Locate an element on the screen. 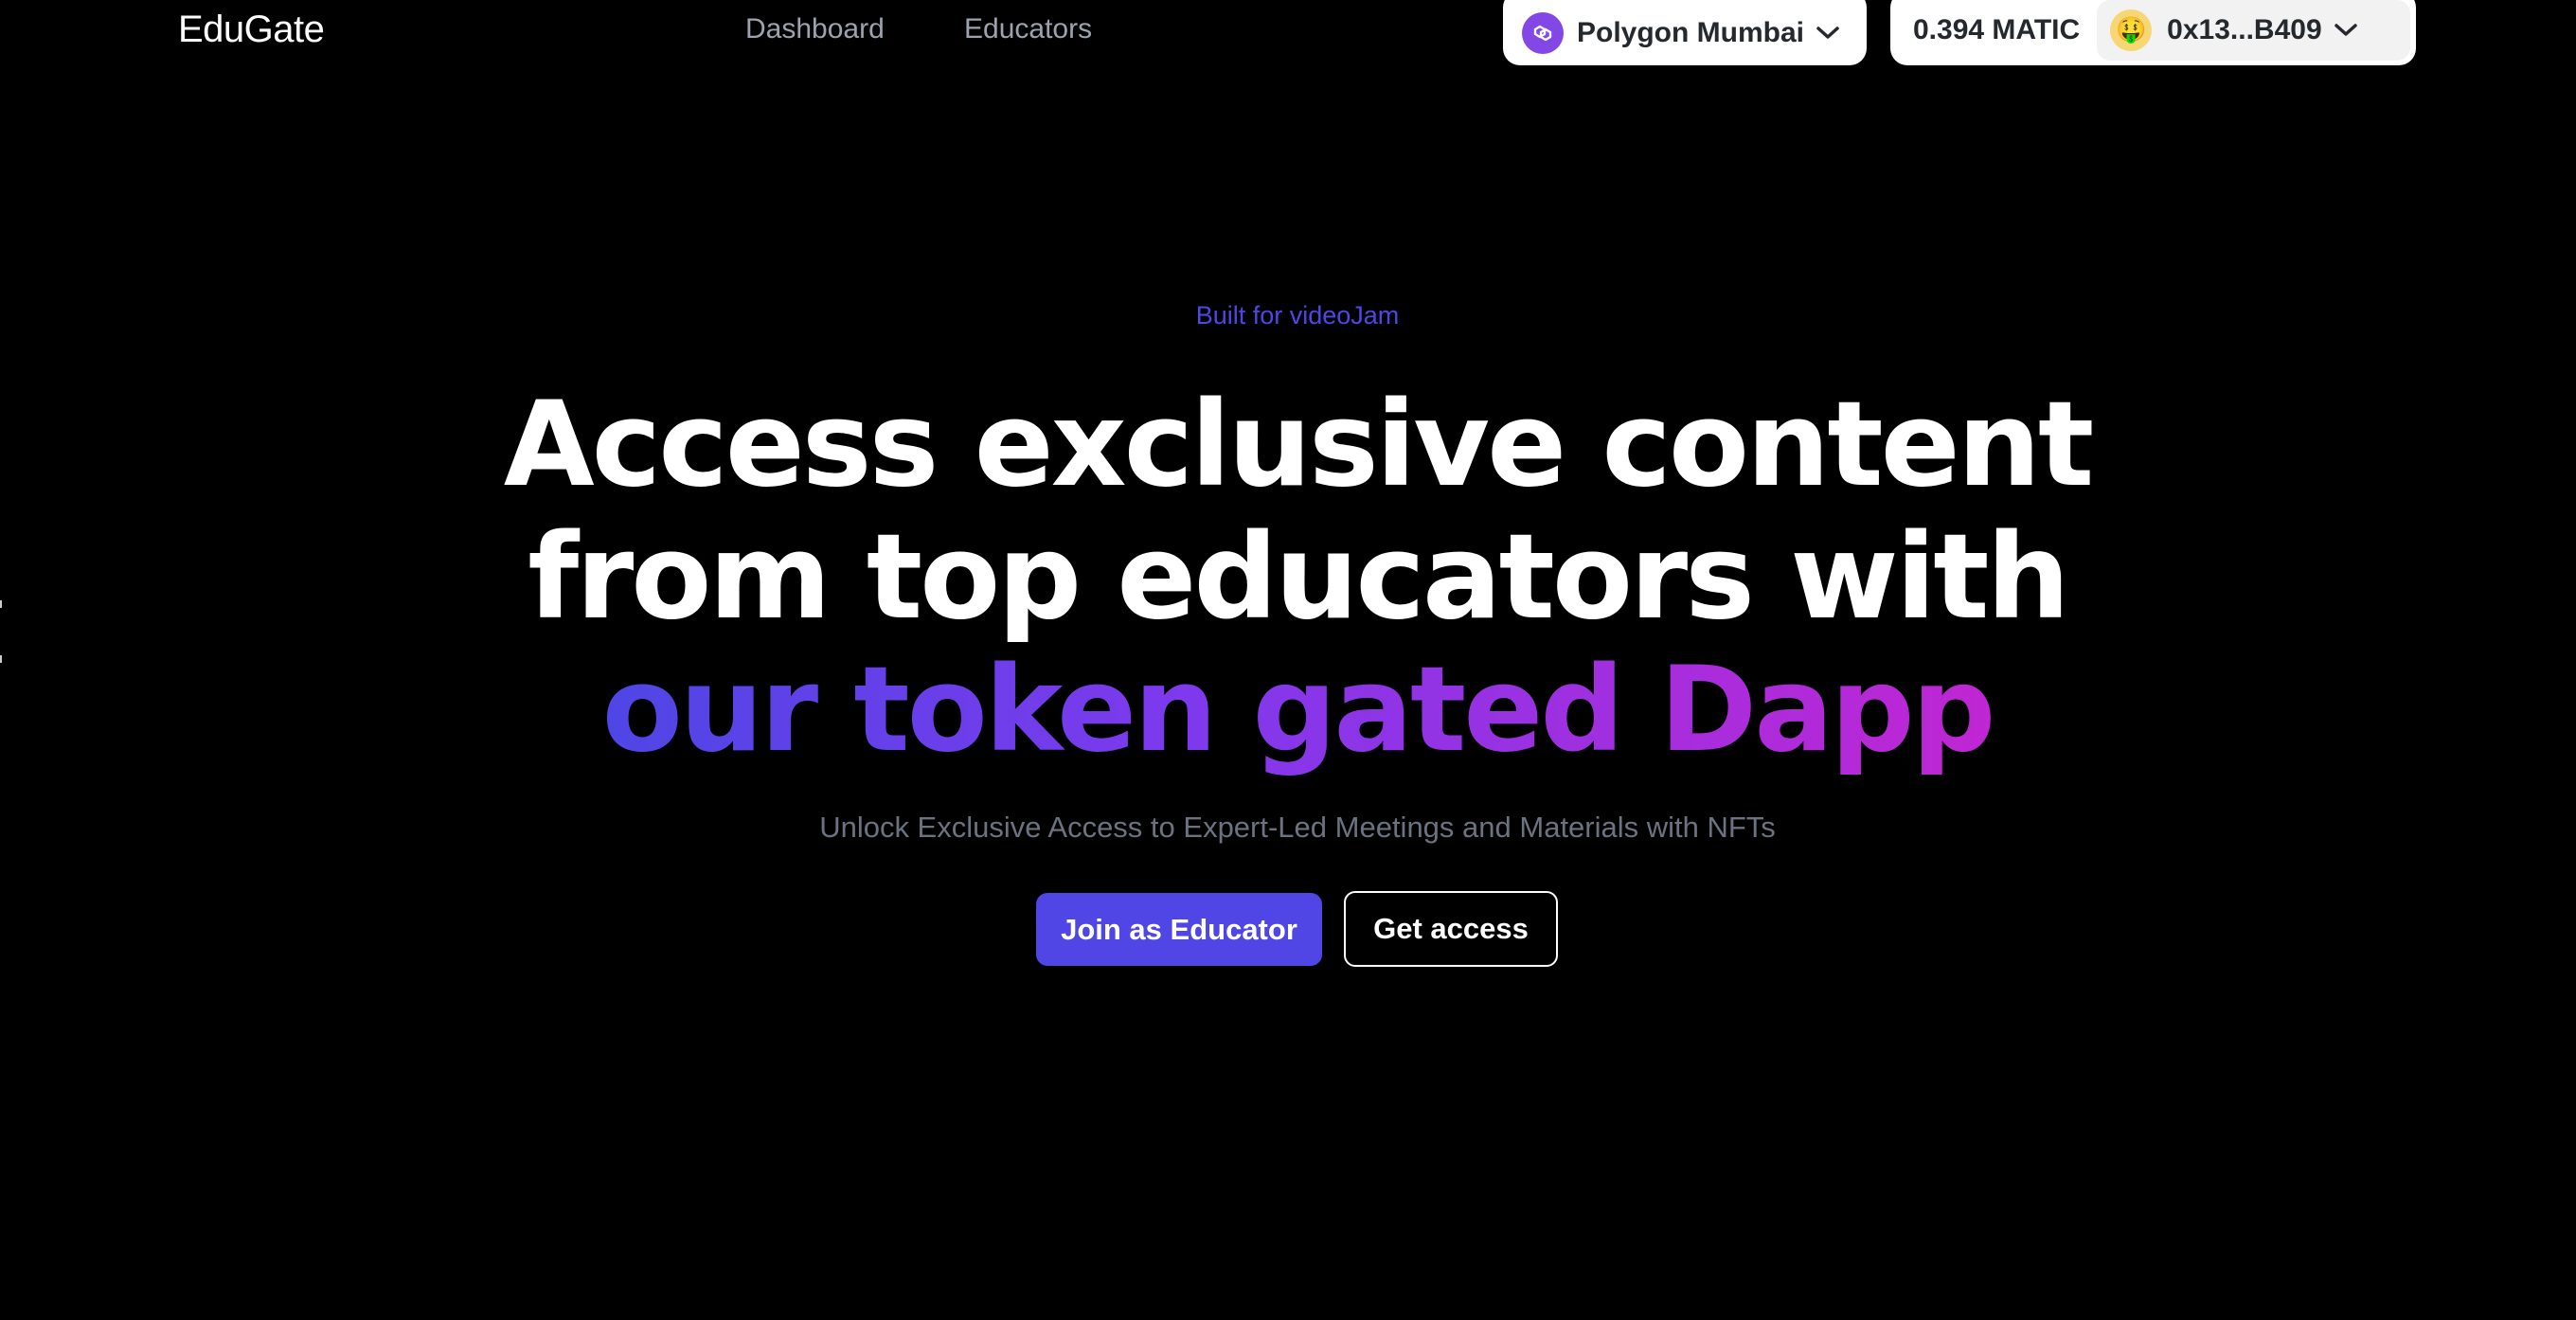 The image size is (2576, 1320). headline-gradient-text: our token gated Dapp is located at coordinates (1298, 710).